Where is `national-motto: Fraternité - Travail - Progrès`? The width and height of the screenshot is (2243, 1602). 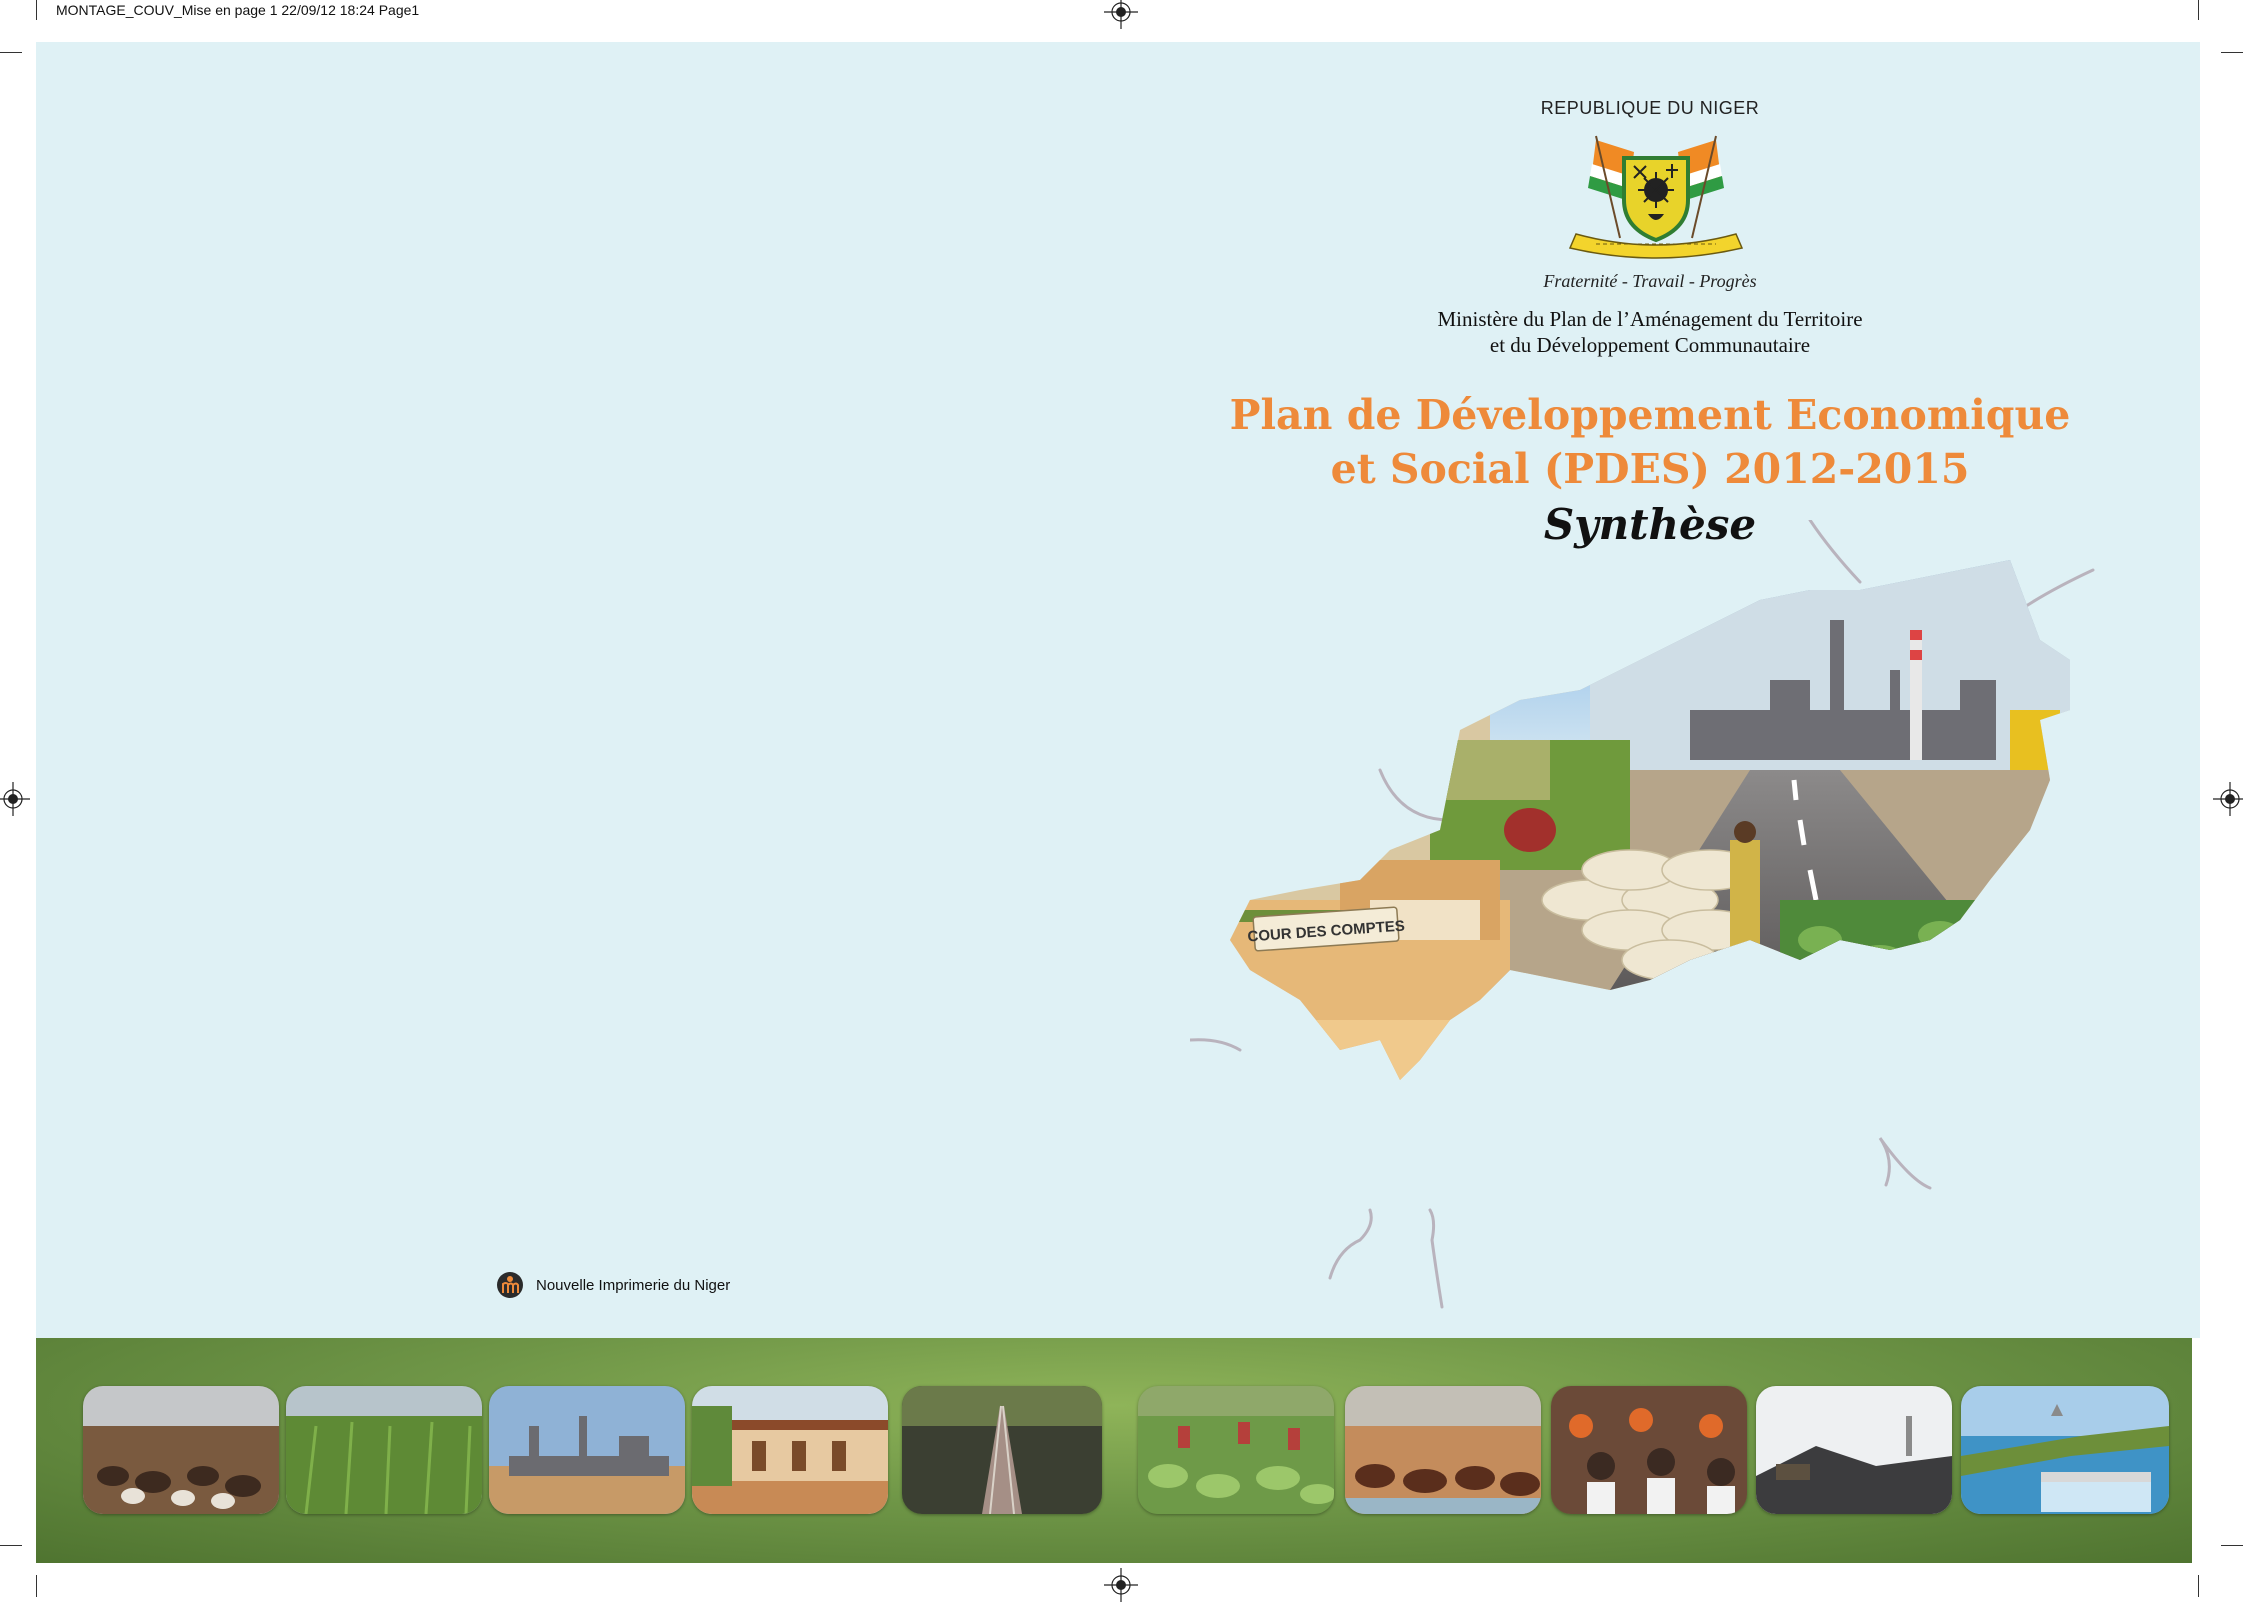 national-motto: Fraternité - Travail - Progrès is located at coordinates (1650, 281).